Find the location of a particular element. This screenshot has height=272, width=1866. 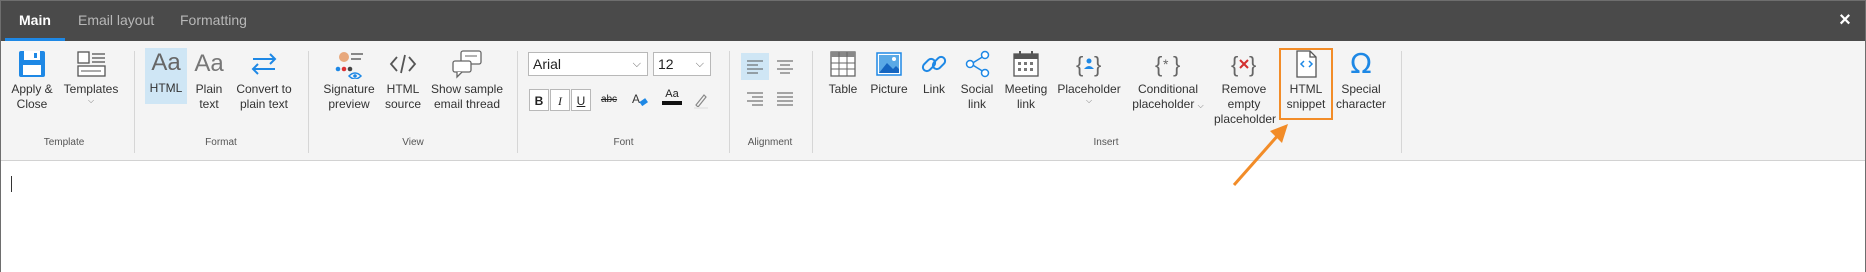

link-label: Link is located at coordinates (933, 89).